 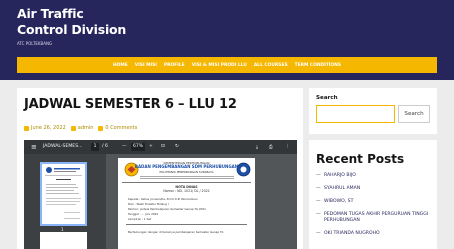 I want to click on nav-item-term-conditions: TERM CONDITIONS, so click(x=318, y=65).